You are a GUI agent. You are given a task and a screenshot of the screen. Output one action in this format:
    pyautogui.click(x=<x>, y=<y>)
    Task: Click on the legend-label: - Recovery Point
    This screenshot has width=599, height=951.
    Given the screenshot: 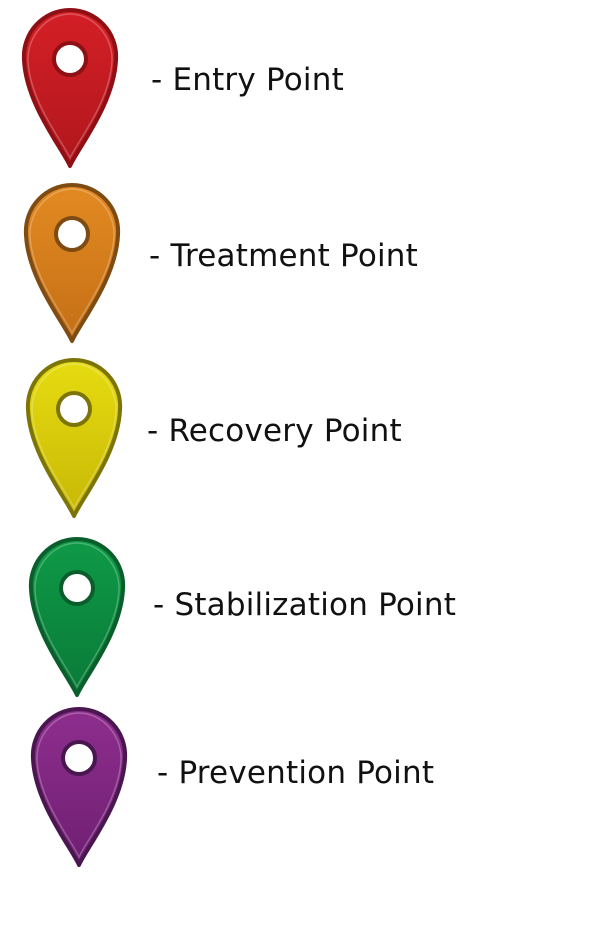 What is the action you would take?
    pyautogui.click(x=274, y=431)
    